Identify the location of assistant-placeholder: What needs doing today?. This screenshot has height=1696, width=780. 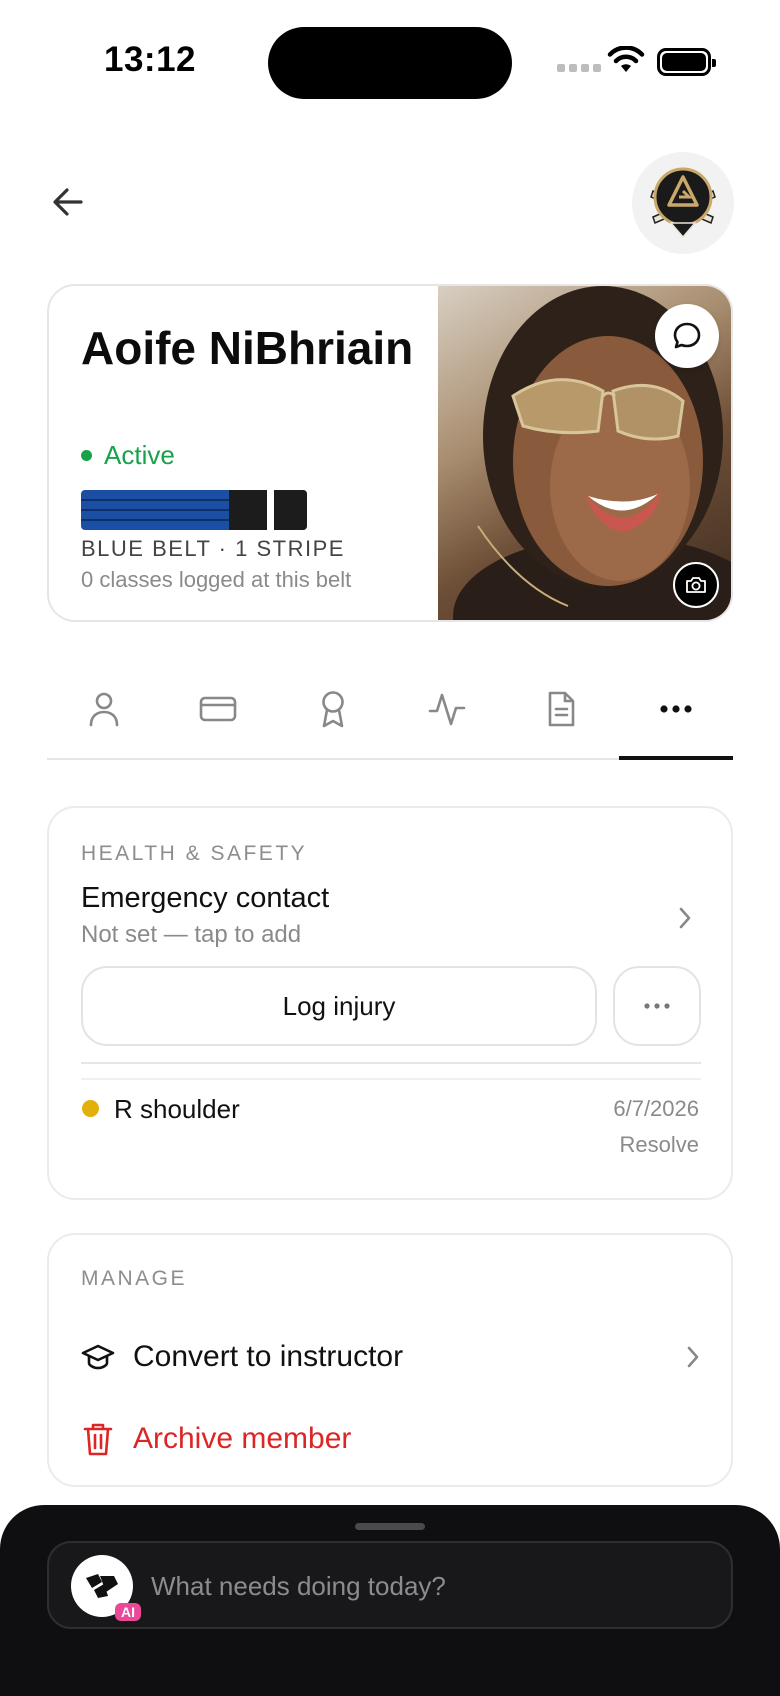
(298, 1586).